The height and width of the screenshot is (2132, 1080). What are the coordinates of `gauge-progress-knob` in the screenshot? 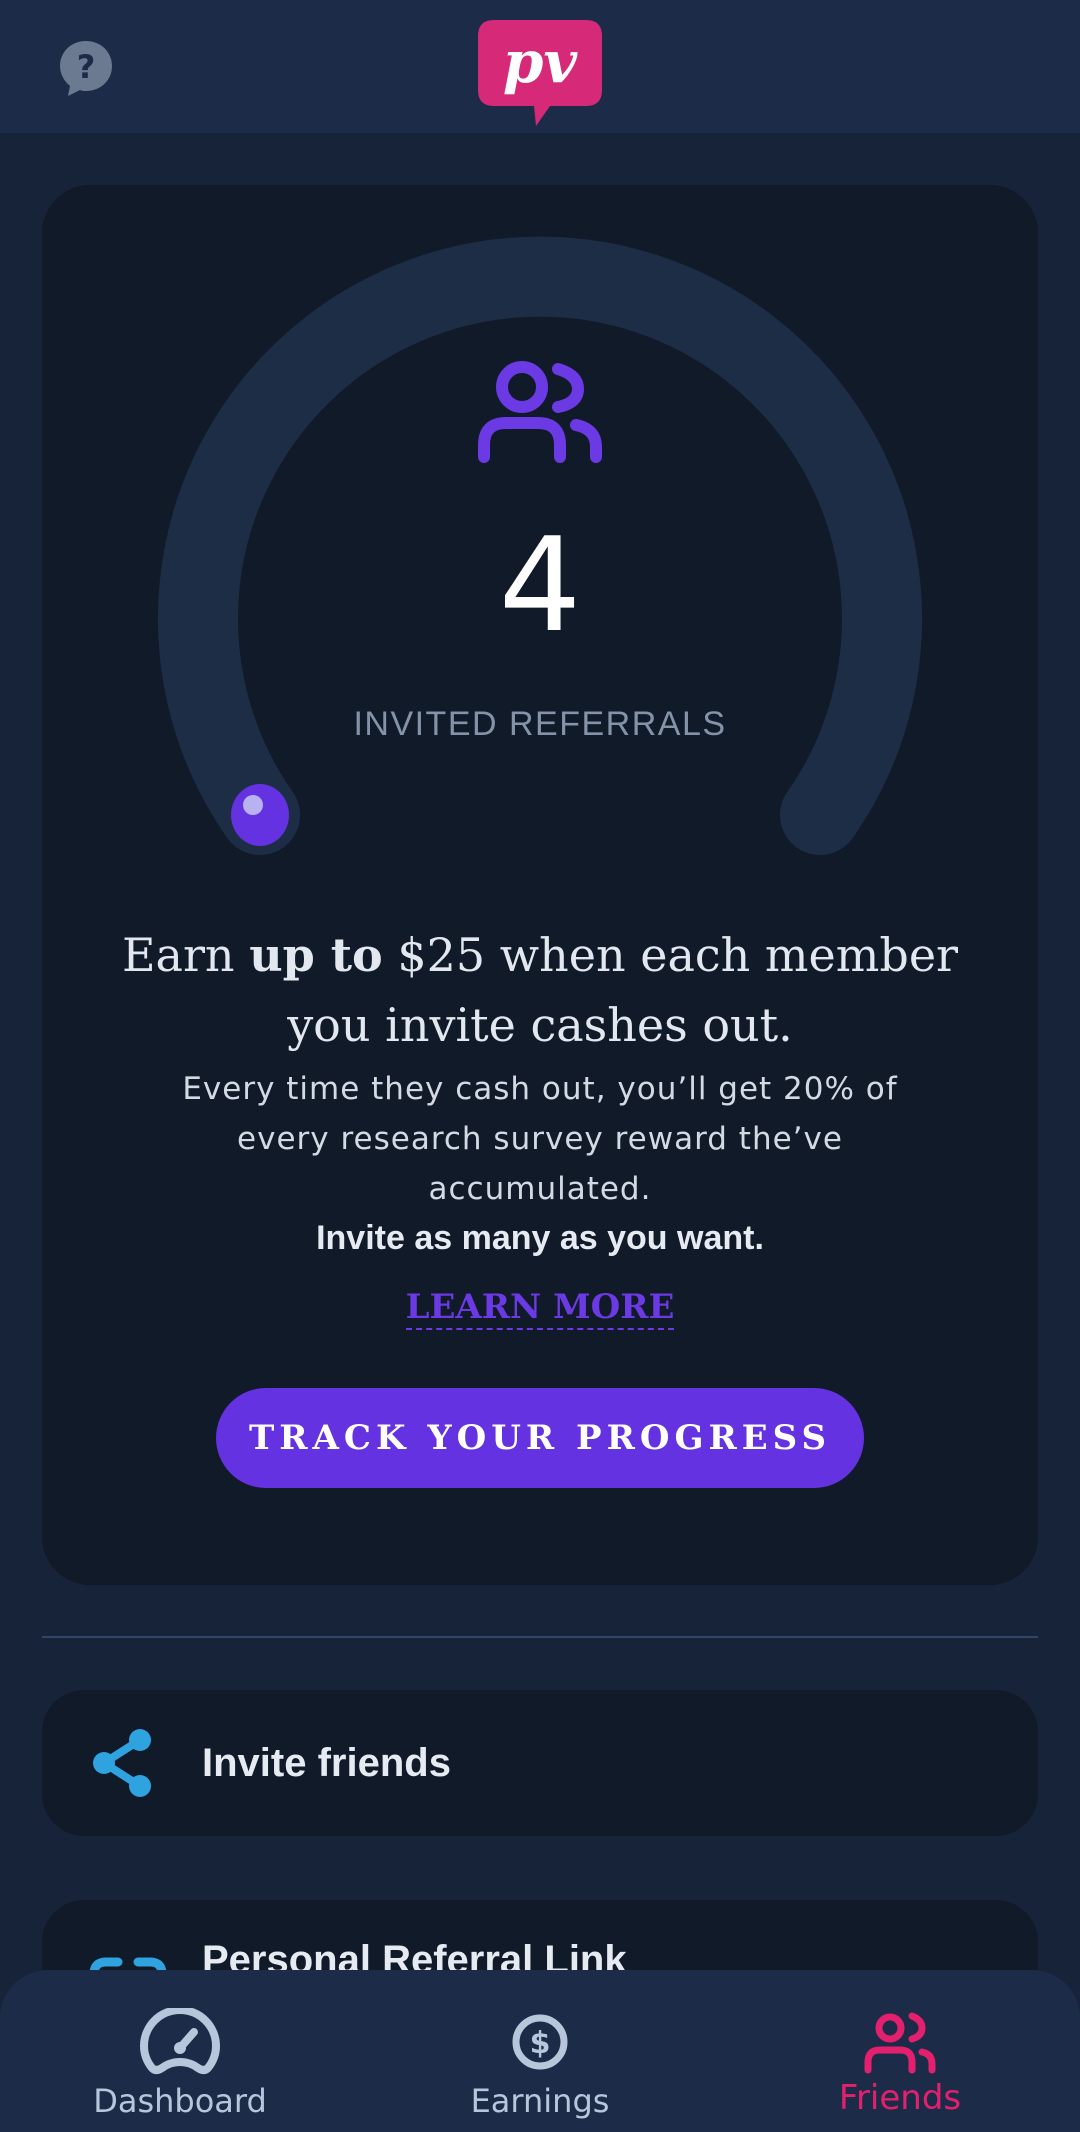 It's located at (260, 815).